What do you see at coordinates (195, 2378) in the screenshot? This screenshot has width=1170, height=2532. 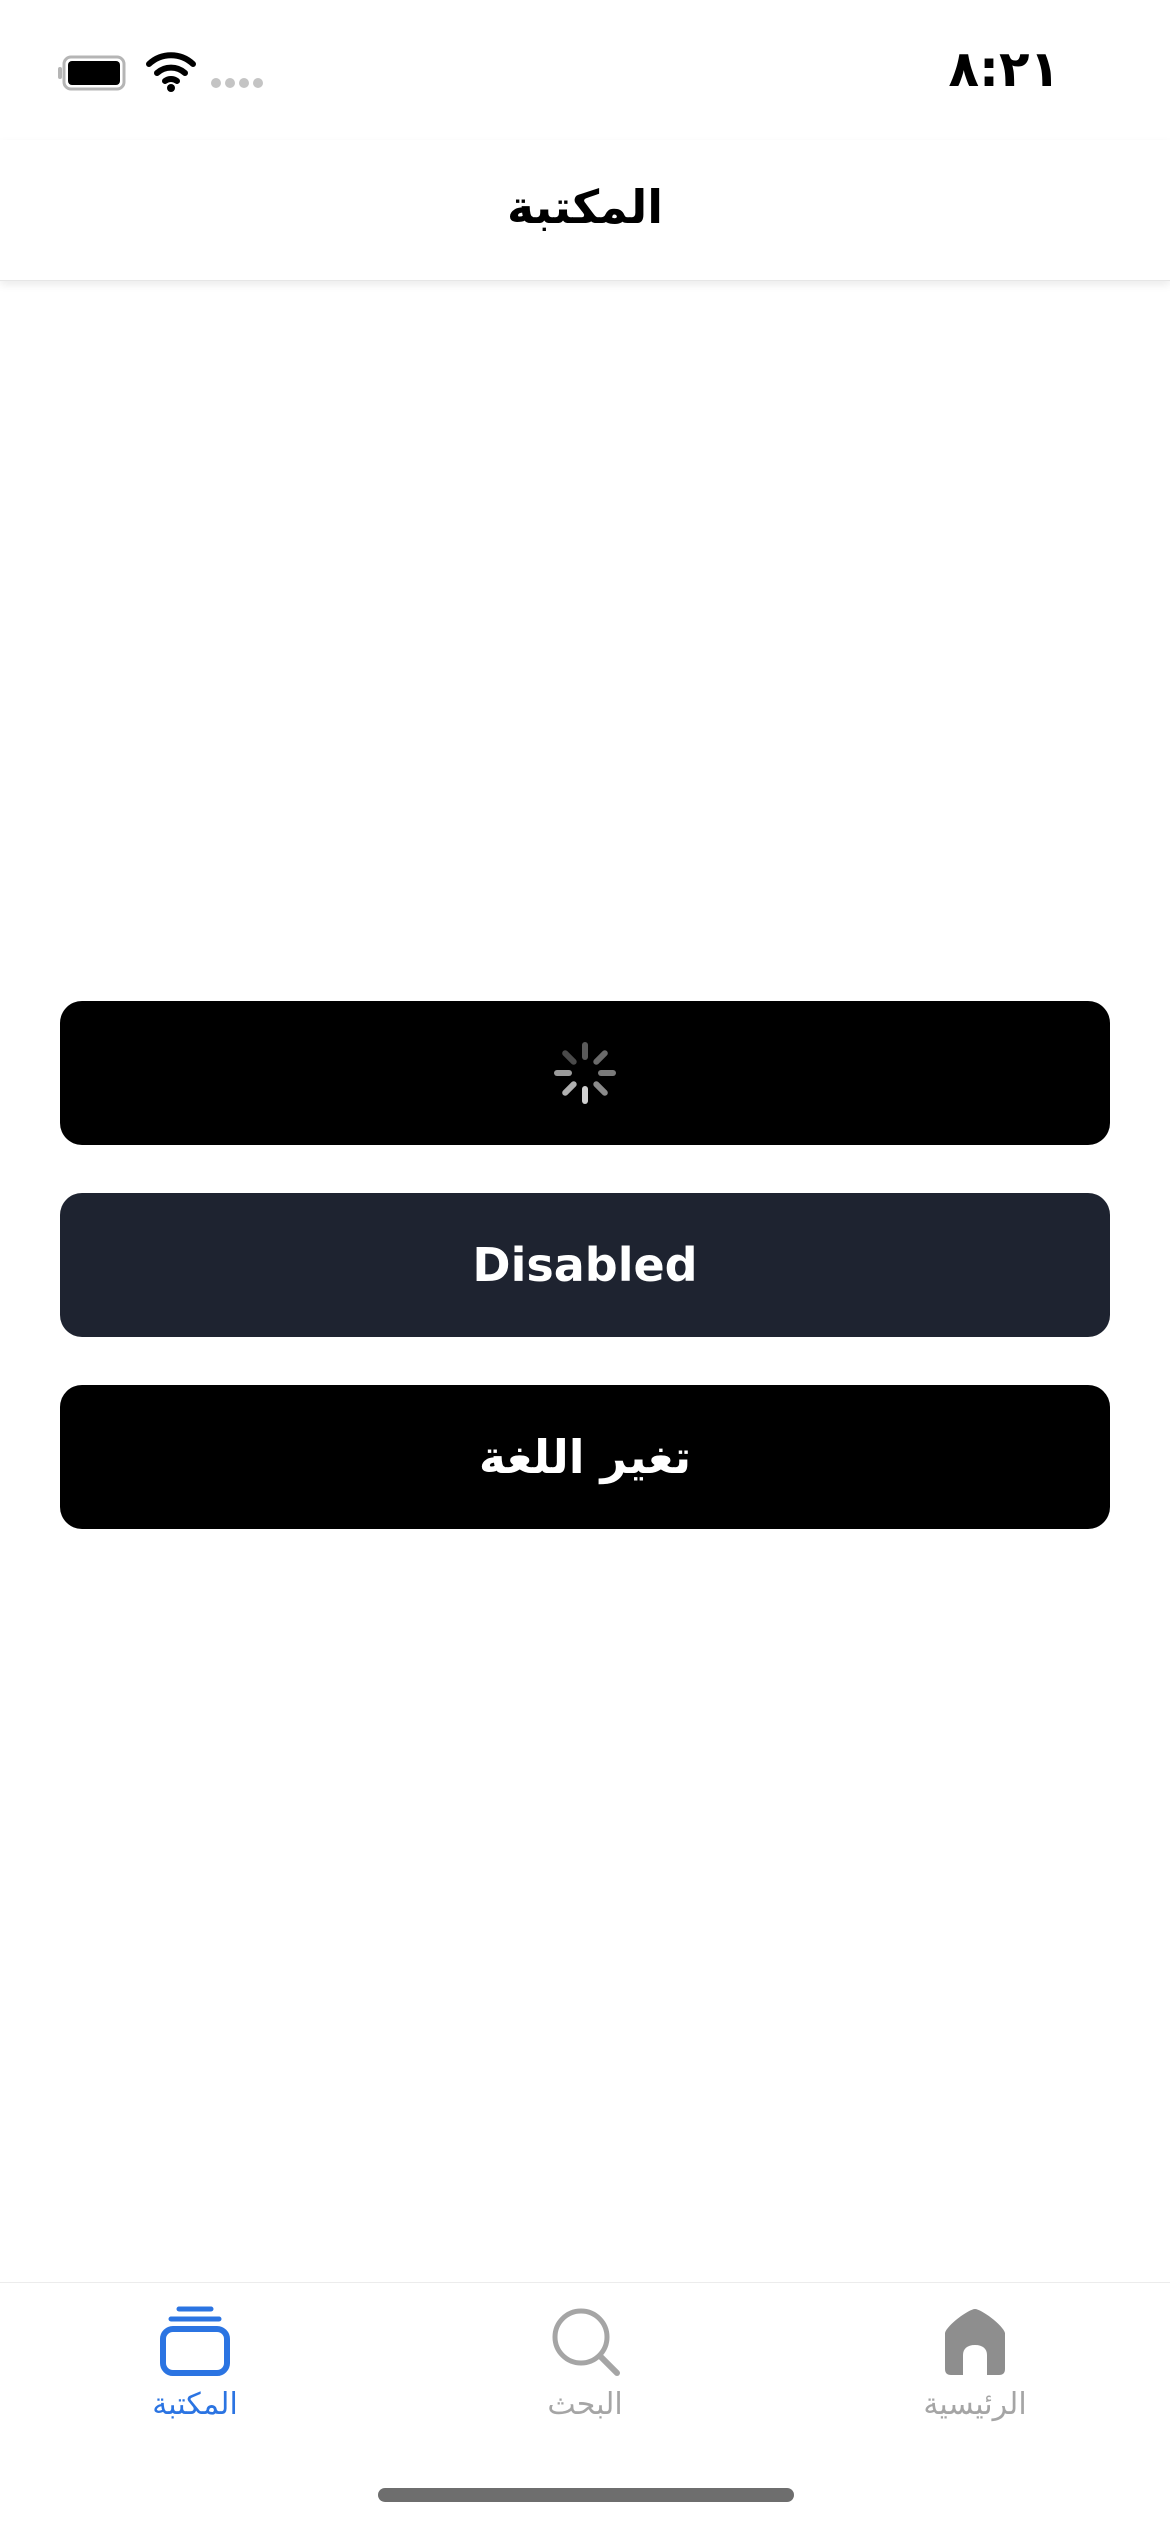 I see `tab-library: المكتبة` at bounding box center [195, 2378].